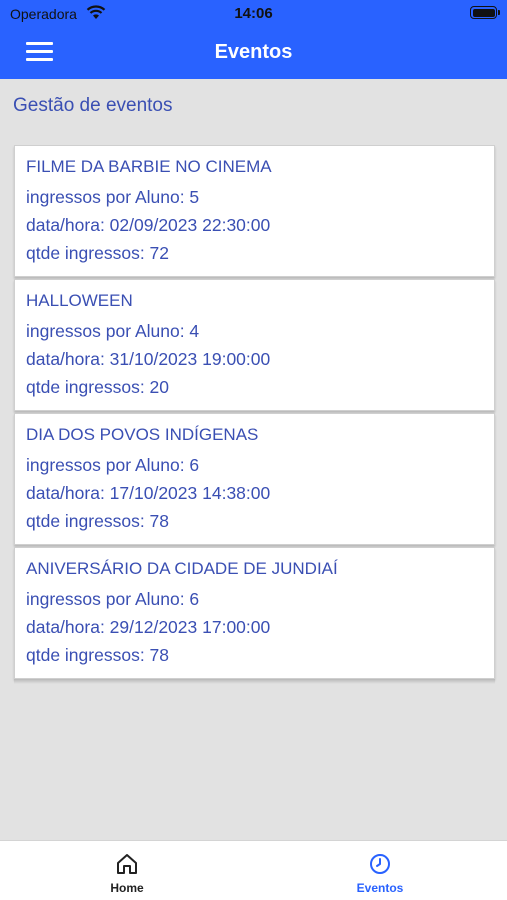 Image resolution: width=507 pixels, height=900 pixels. What do you see at coordinates (485, 12) in the screenshot?
I see `battery-icon` at bounding box center [485, 12].